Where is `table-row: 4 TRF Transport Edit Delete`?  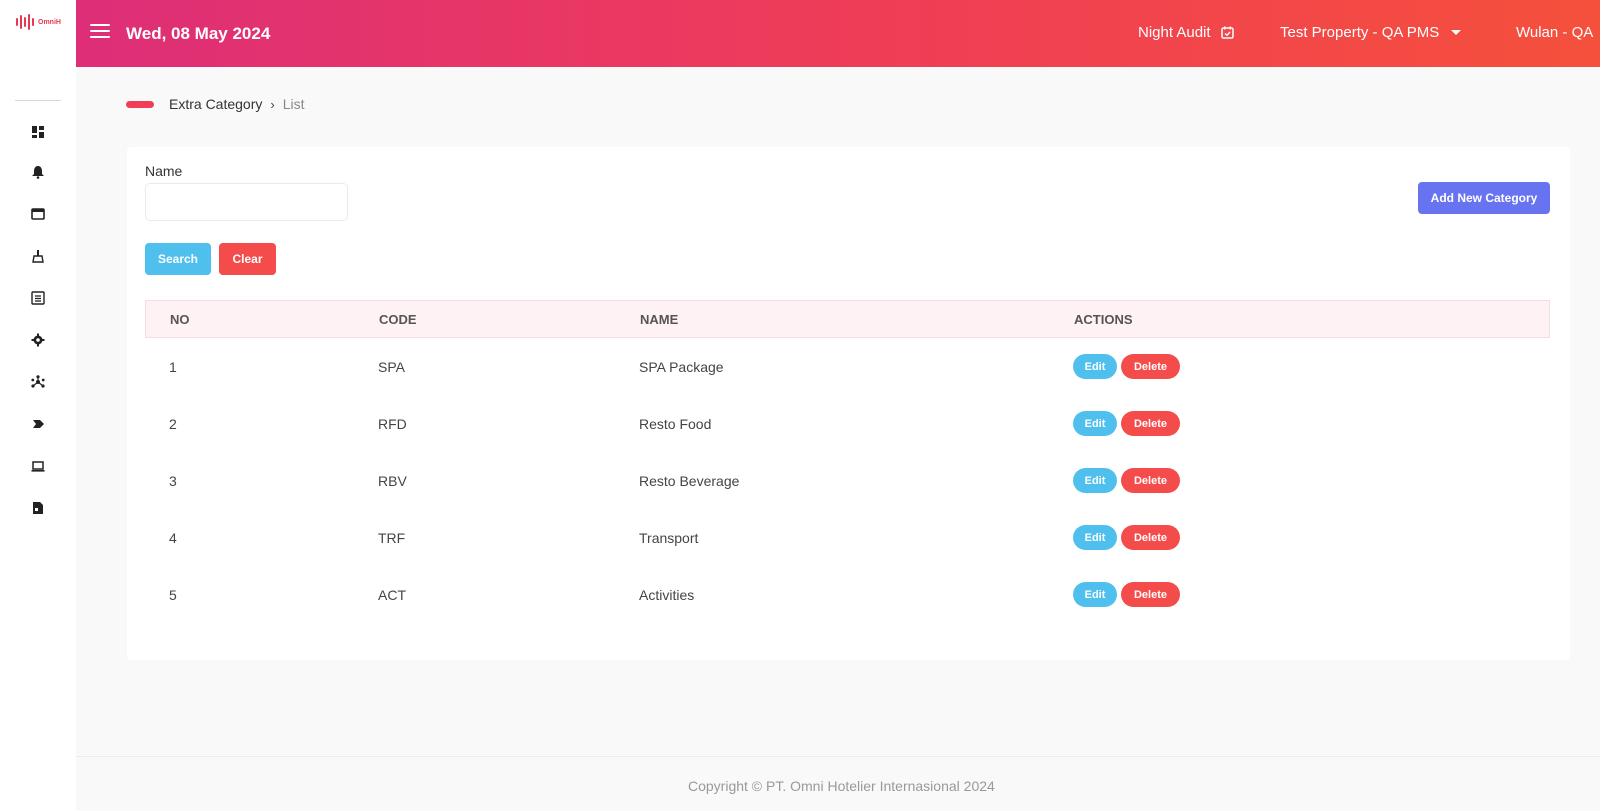
table-row: 4 TRF Transport Edit Delete is located at coordinates (847, 537).